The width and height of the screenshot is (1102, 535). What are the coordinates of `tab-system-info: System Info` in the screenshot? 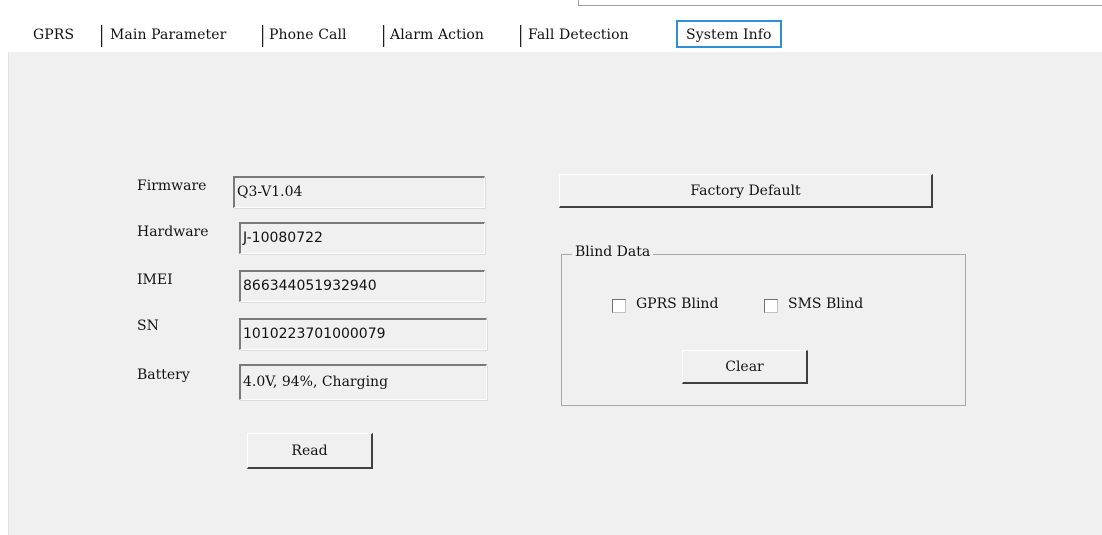 It's located at (729, 34).